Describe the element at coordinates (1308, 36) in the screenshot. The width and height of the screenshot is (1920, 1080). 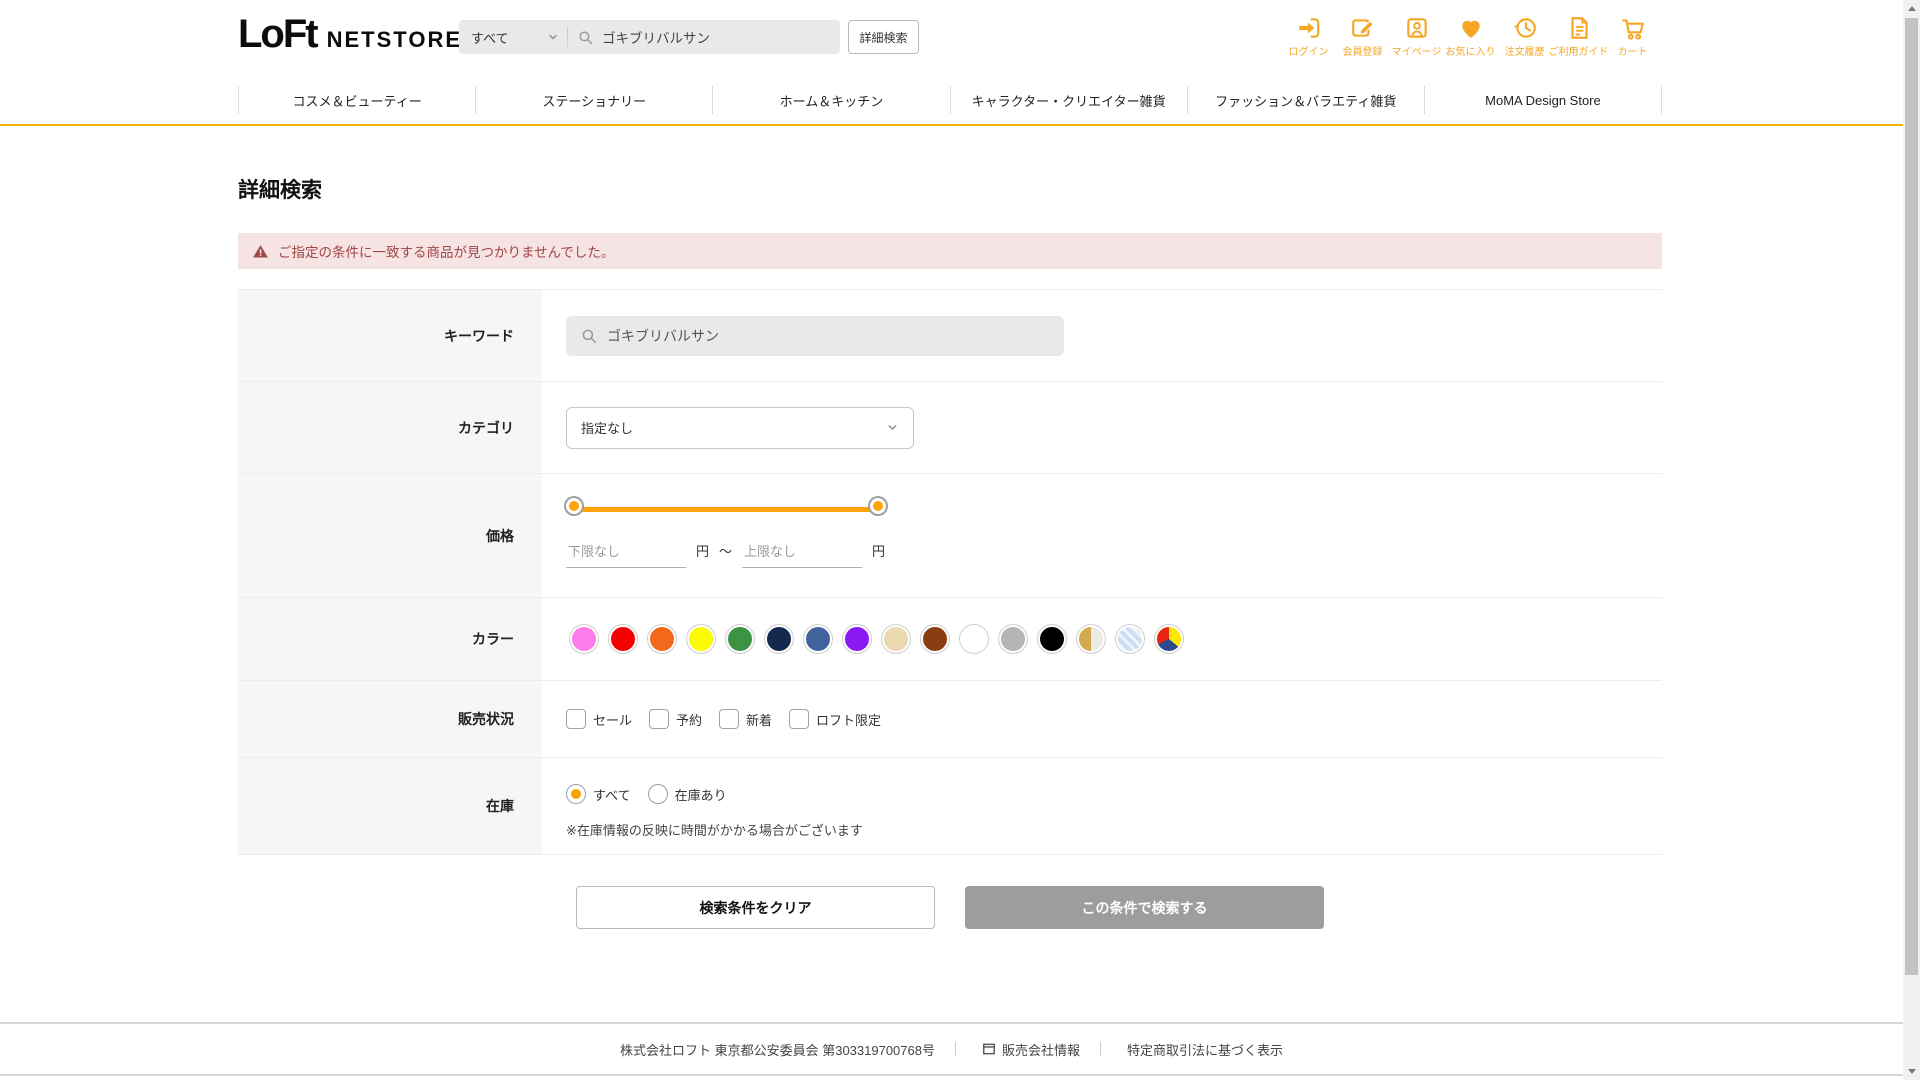
I see `quick-link: ログイン` at that location.